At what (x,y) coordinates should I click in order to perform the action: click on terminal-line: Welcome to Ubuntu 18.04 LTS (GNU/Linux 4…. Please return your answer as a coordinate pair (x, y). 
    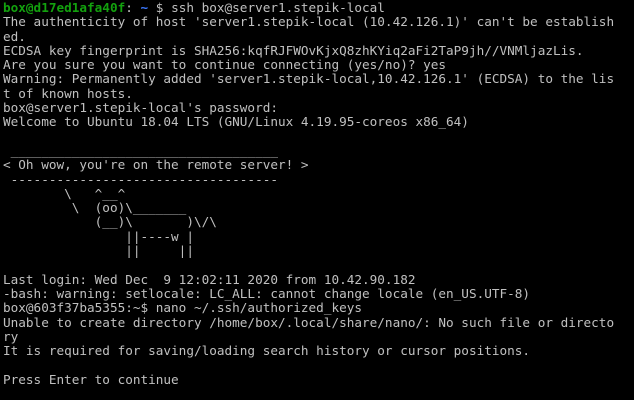
    Looking at the image, I should click on (236, 122).